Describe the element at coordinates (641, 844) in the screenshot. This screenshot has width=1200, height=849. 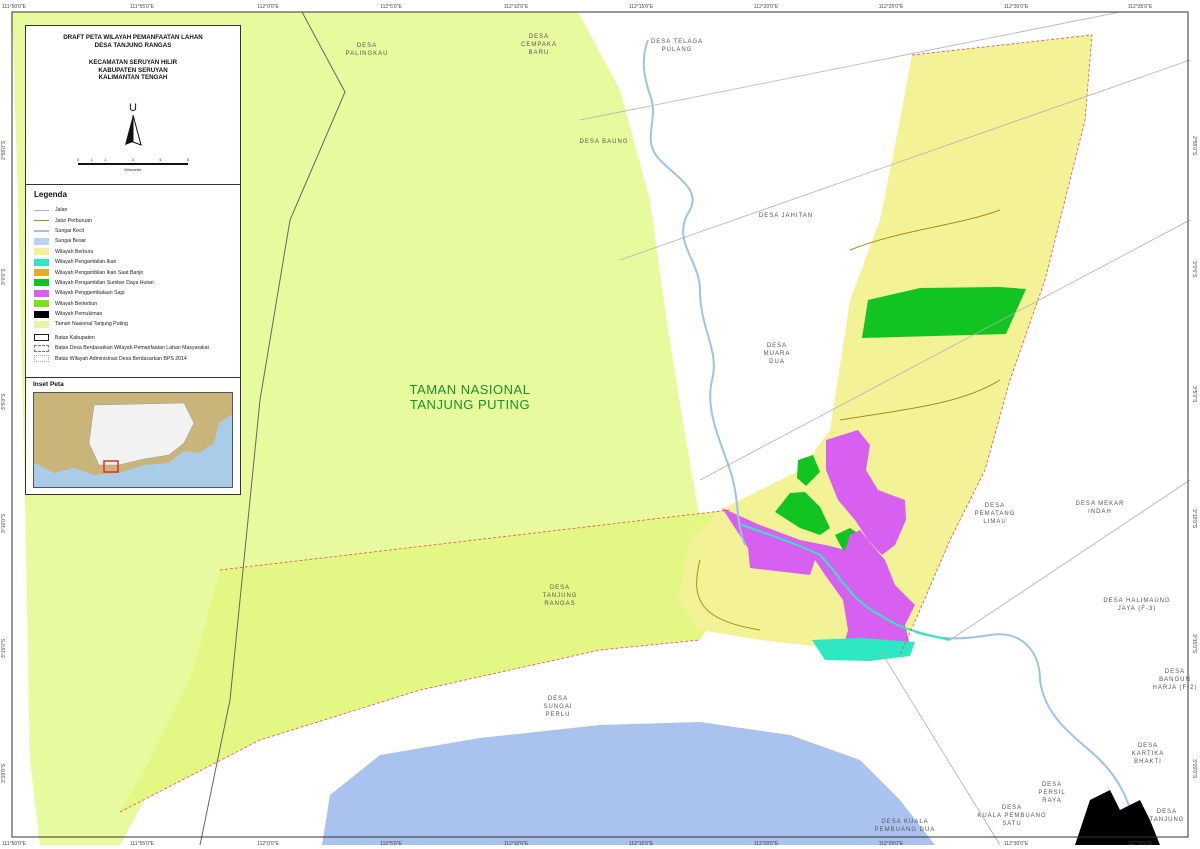
I see `tick-label: 112°15'0"E` at that location.